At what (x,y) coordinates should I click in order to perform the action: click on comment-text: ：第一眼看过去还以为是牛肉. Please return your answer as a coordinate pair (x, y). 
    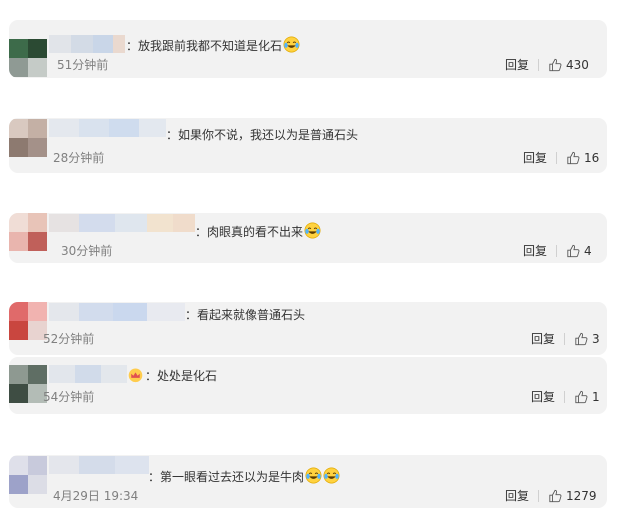
    Looking at the image, I should click on (244, 476).